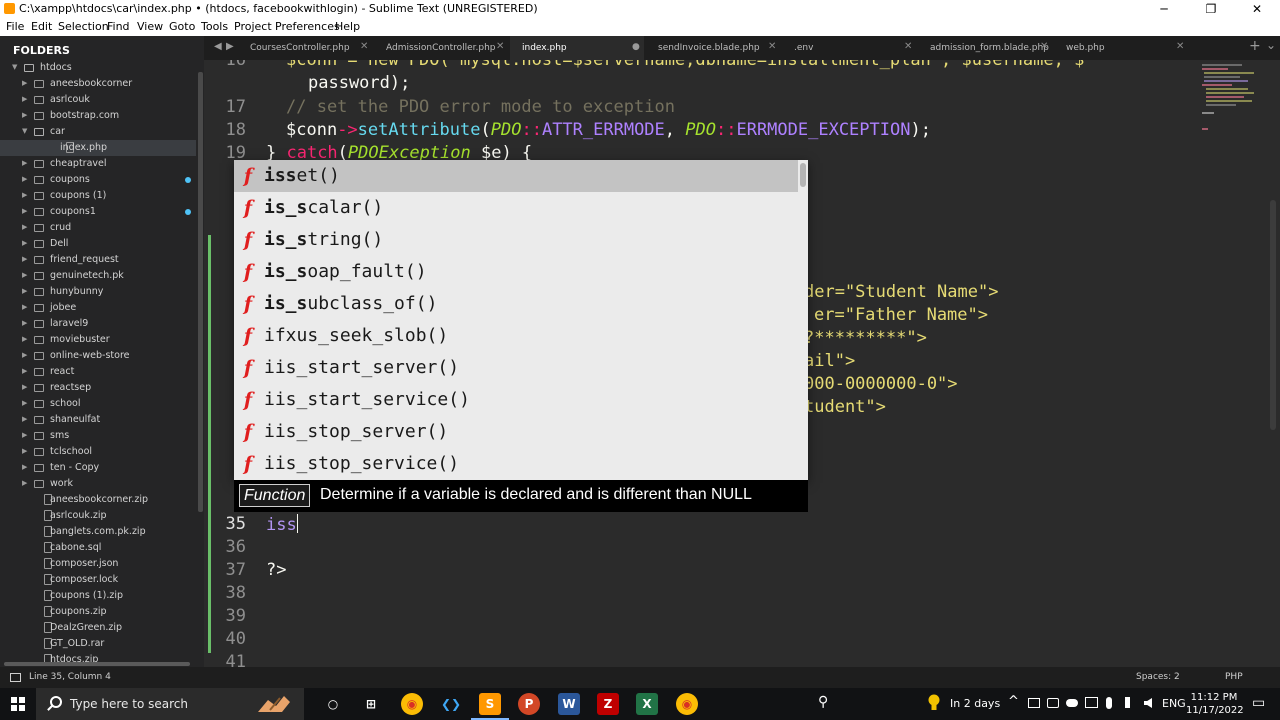 The width and height of the screenshot is (1280, 720). Describe the element at coordinates (529, 704) in the screenshot. I see `taskbar-app-powerpoint-icon: P` at that location.